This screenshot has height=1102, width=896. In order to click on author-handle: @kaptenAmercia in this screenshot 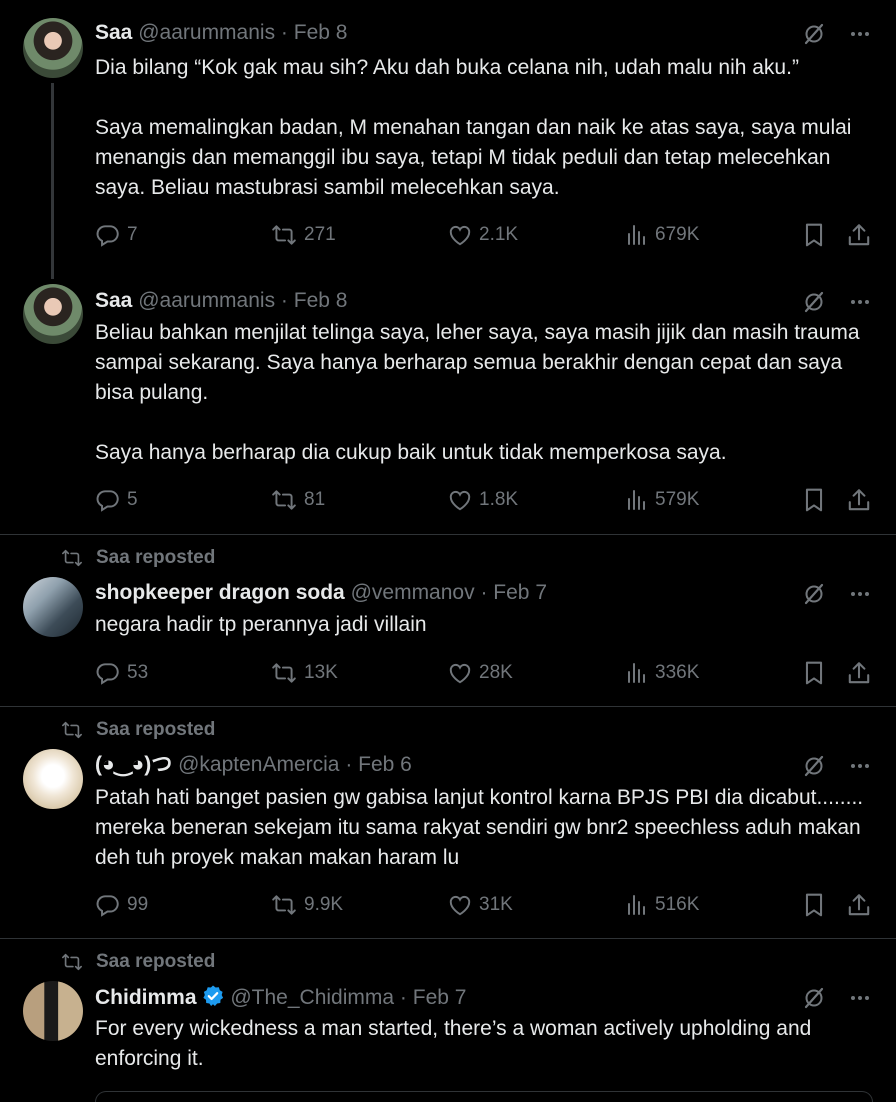, I will do `click(258, 764)`.